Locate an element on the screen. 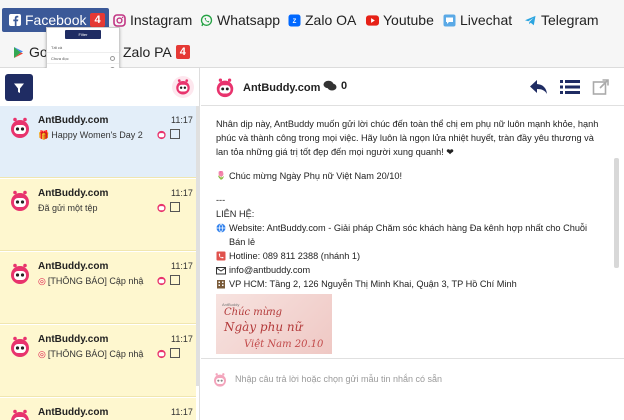 Image resolution: width=624 pixels, height=420 pixels. tab-whatsapp: Whatsapp is located at coordinates (240, 20).